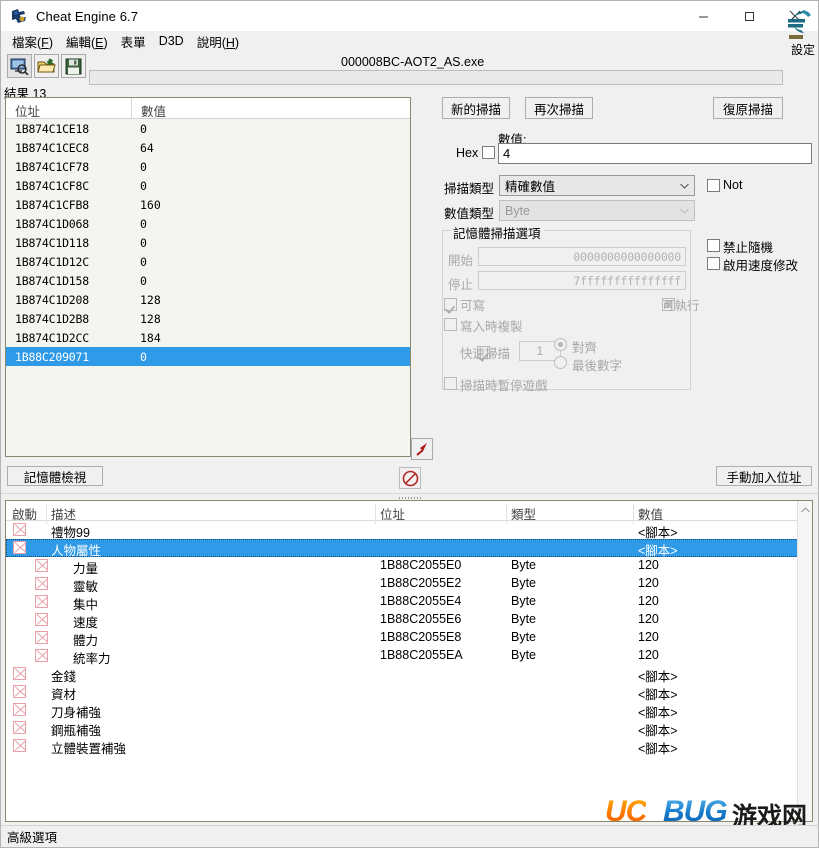 The height and width of the screenshot is (848, 819). Describe the element at coordinates (797, 22) in the screenshot. I see `cheat-engine-e-logo-icon` at that location.